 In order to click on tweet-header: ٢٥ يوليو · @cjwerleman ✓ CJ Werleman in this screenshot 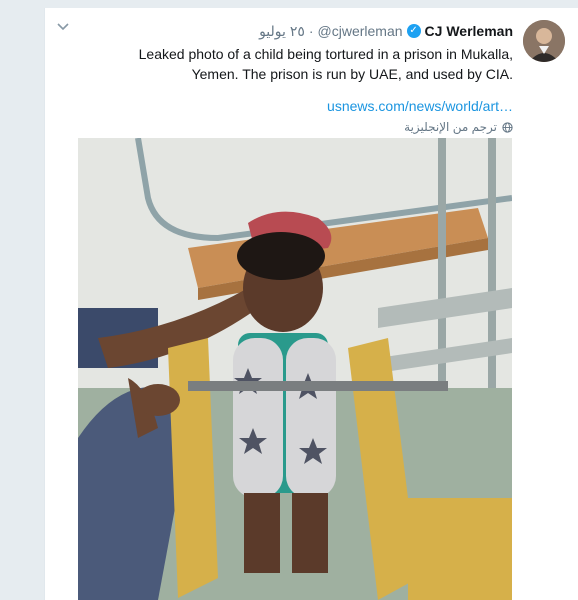, I will do `click(386, 31)`.